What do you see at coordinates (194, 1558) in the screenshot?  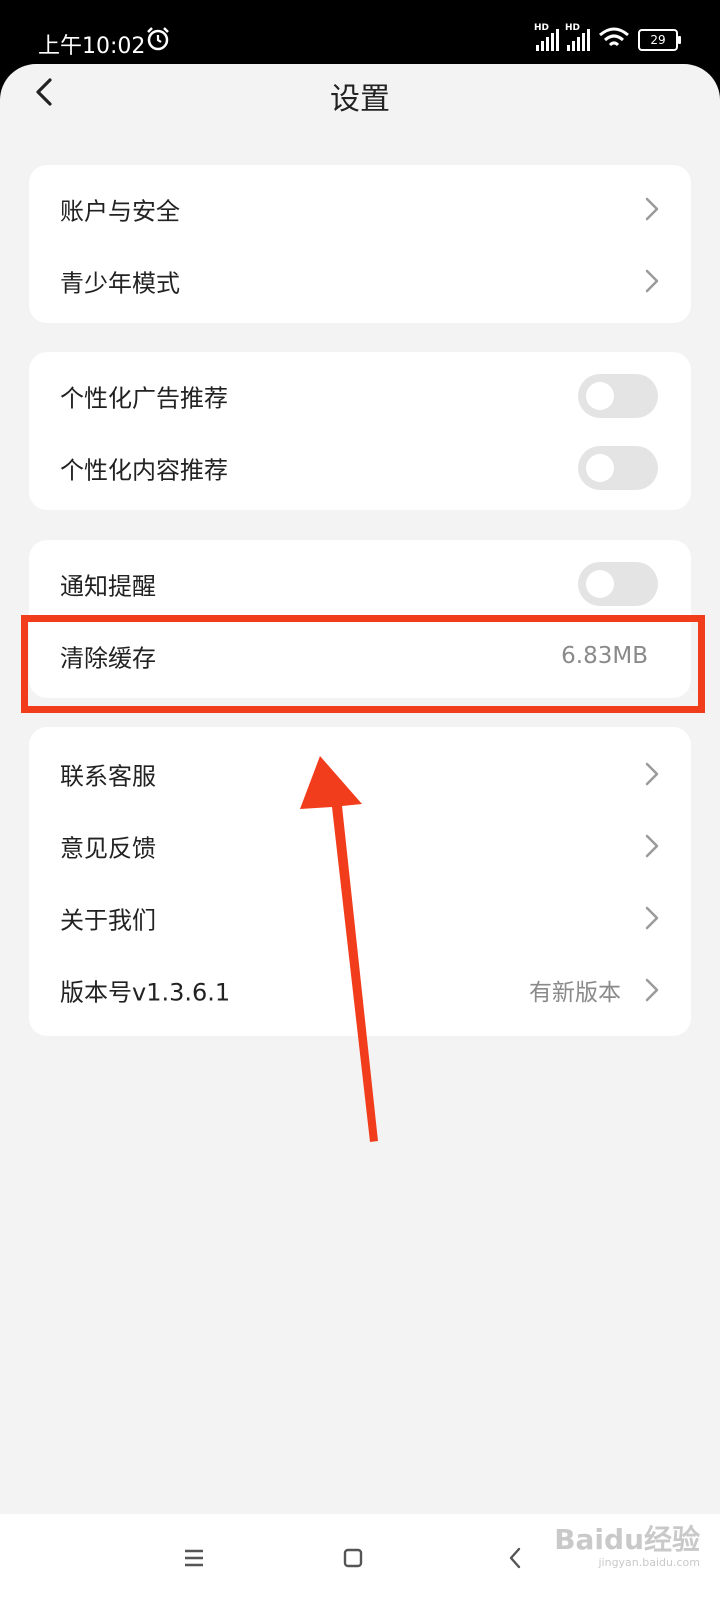 I see `menu-icon` at bounding box center [194, 1558].